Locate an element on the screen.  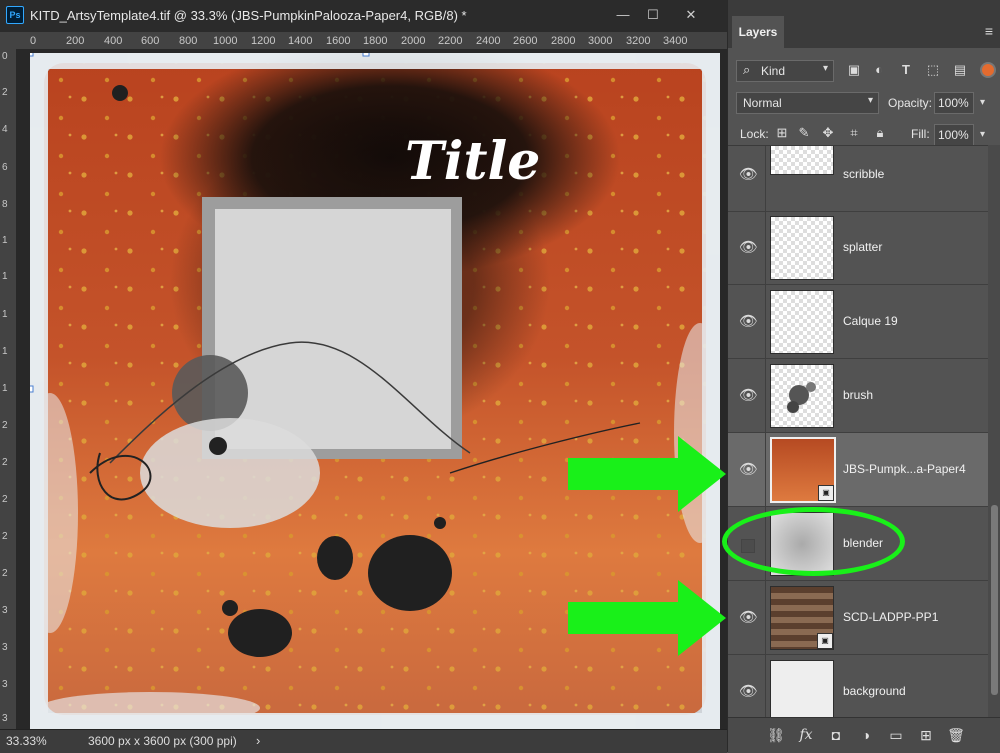
layer-name: brush is located at coordinates (858, 395).